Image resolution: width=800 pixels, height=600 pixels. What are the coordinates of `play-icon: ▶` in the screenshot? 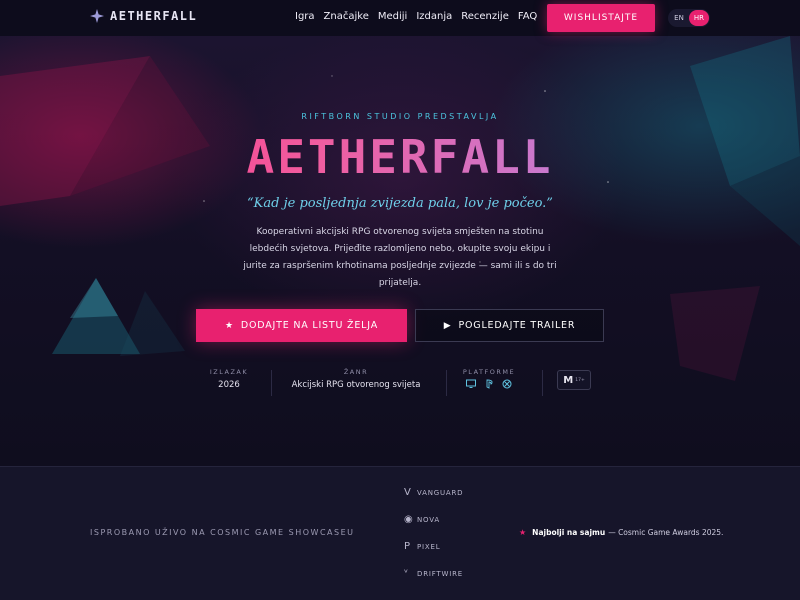 It's located at (447, 325).